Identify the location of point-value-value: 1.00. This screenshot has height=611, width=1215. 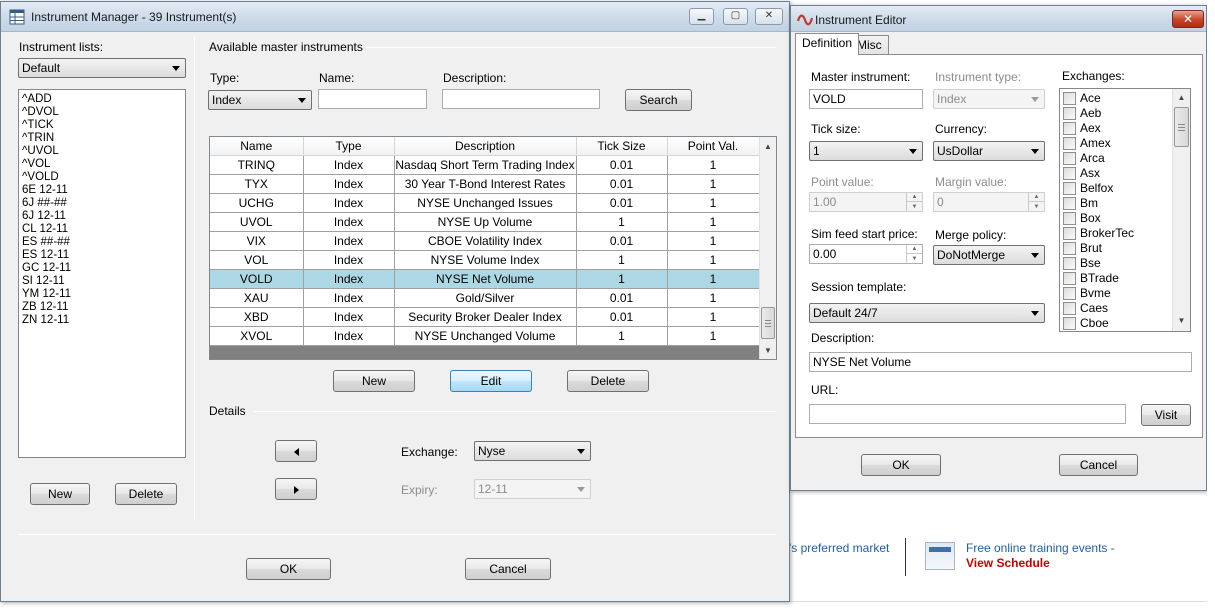
(825, 202).